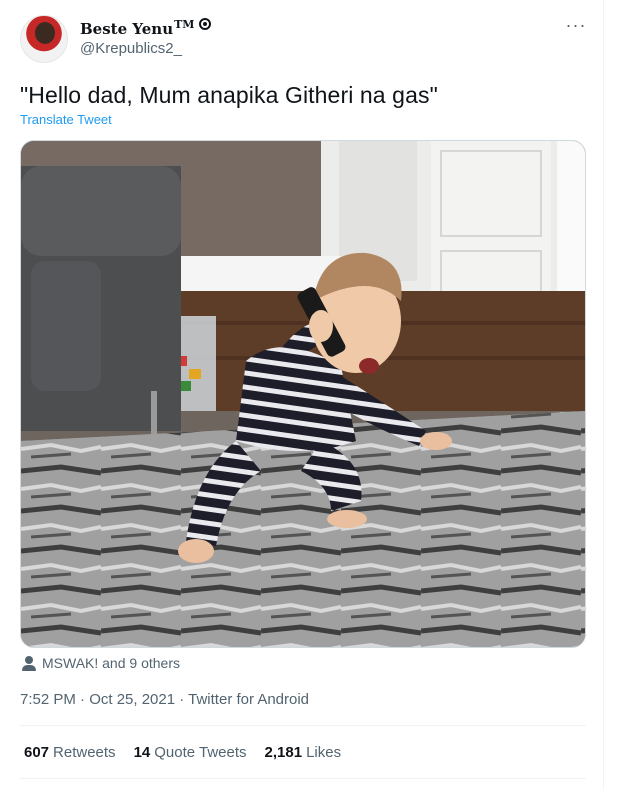 The image size is (618, 789). I want to click on person-icon, so click(29, 663).